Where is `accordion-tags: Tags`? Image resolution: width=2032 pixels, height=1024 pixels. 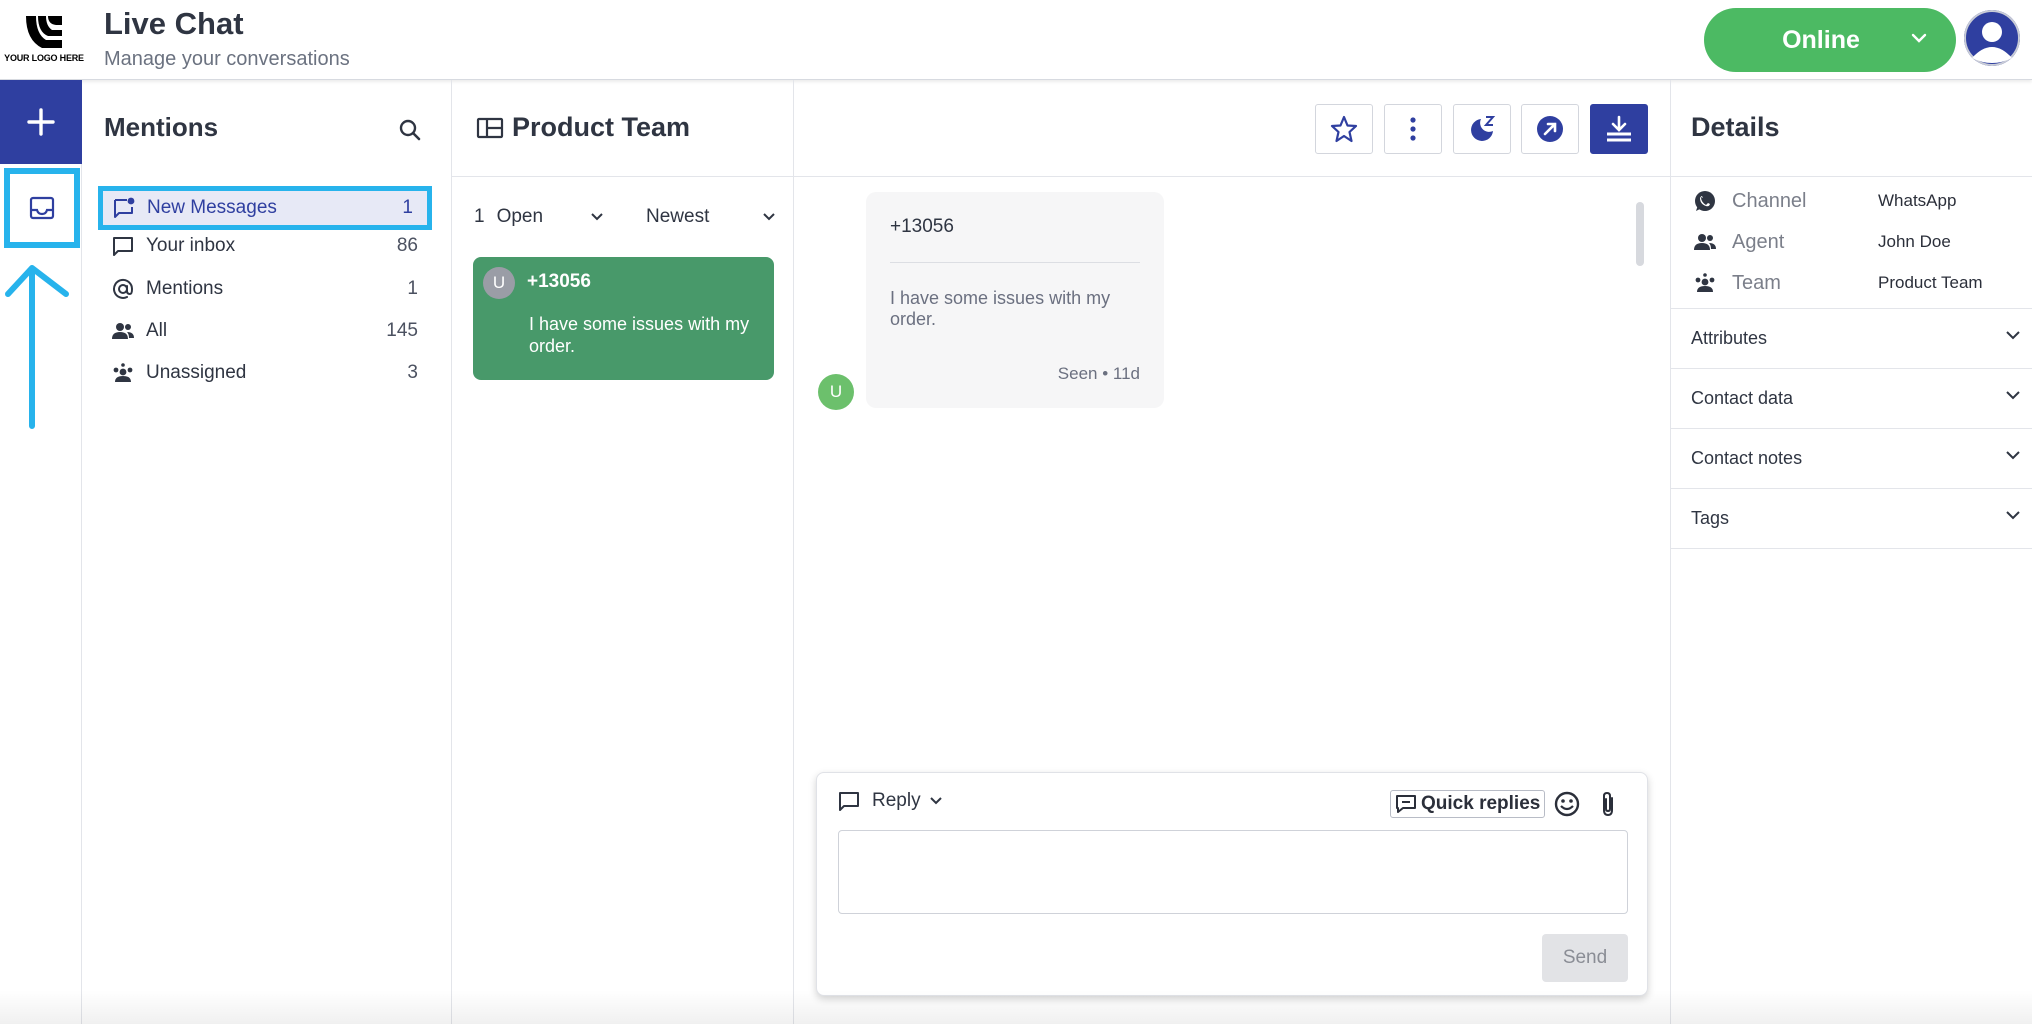 accordion-tags: Tags is located at coordinates (1851, 518).